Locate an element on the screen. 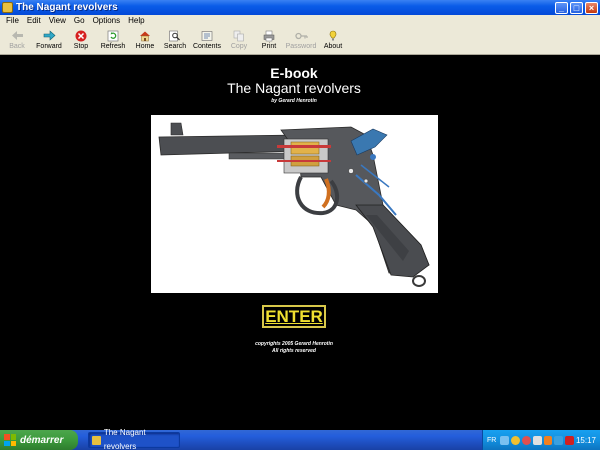  page-title: E-book is located at coordinates (294, 73).